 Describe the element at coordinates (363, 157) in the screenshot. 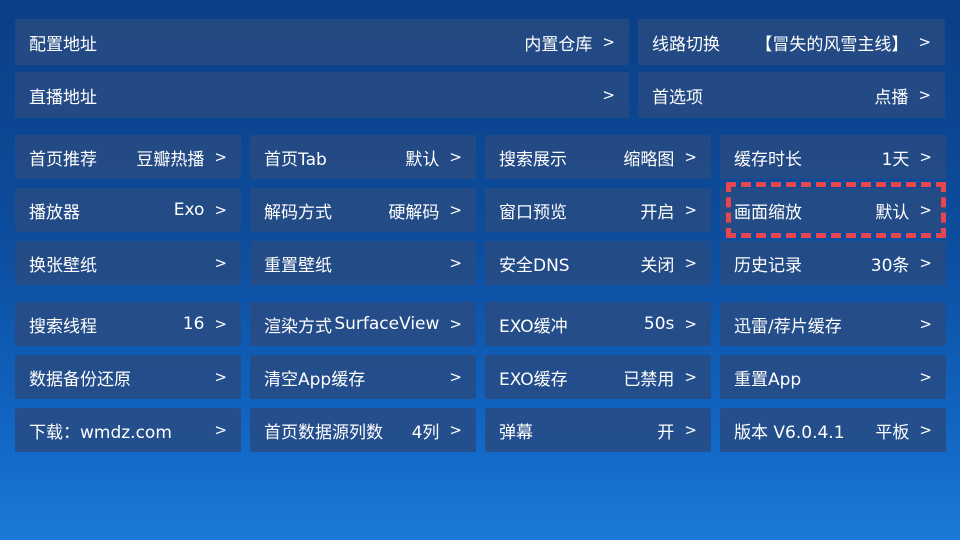

I see `home-tab-setting: 首页Tab 默认 >` at that location.